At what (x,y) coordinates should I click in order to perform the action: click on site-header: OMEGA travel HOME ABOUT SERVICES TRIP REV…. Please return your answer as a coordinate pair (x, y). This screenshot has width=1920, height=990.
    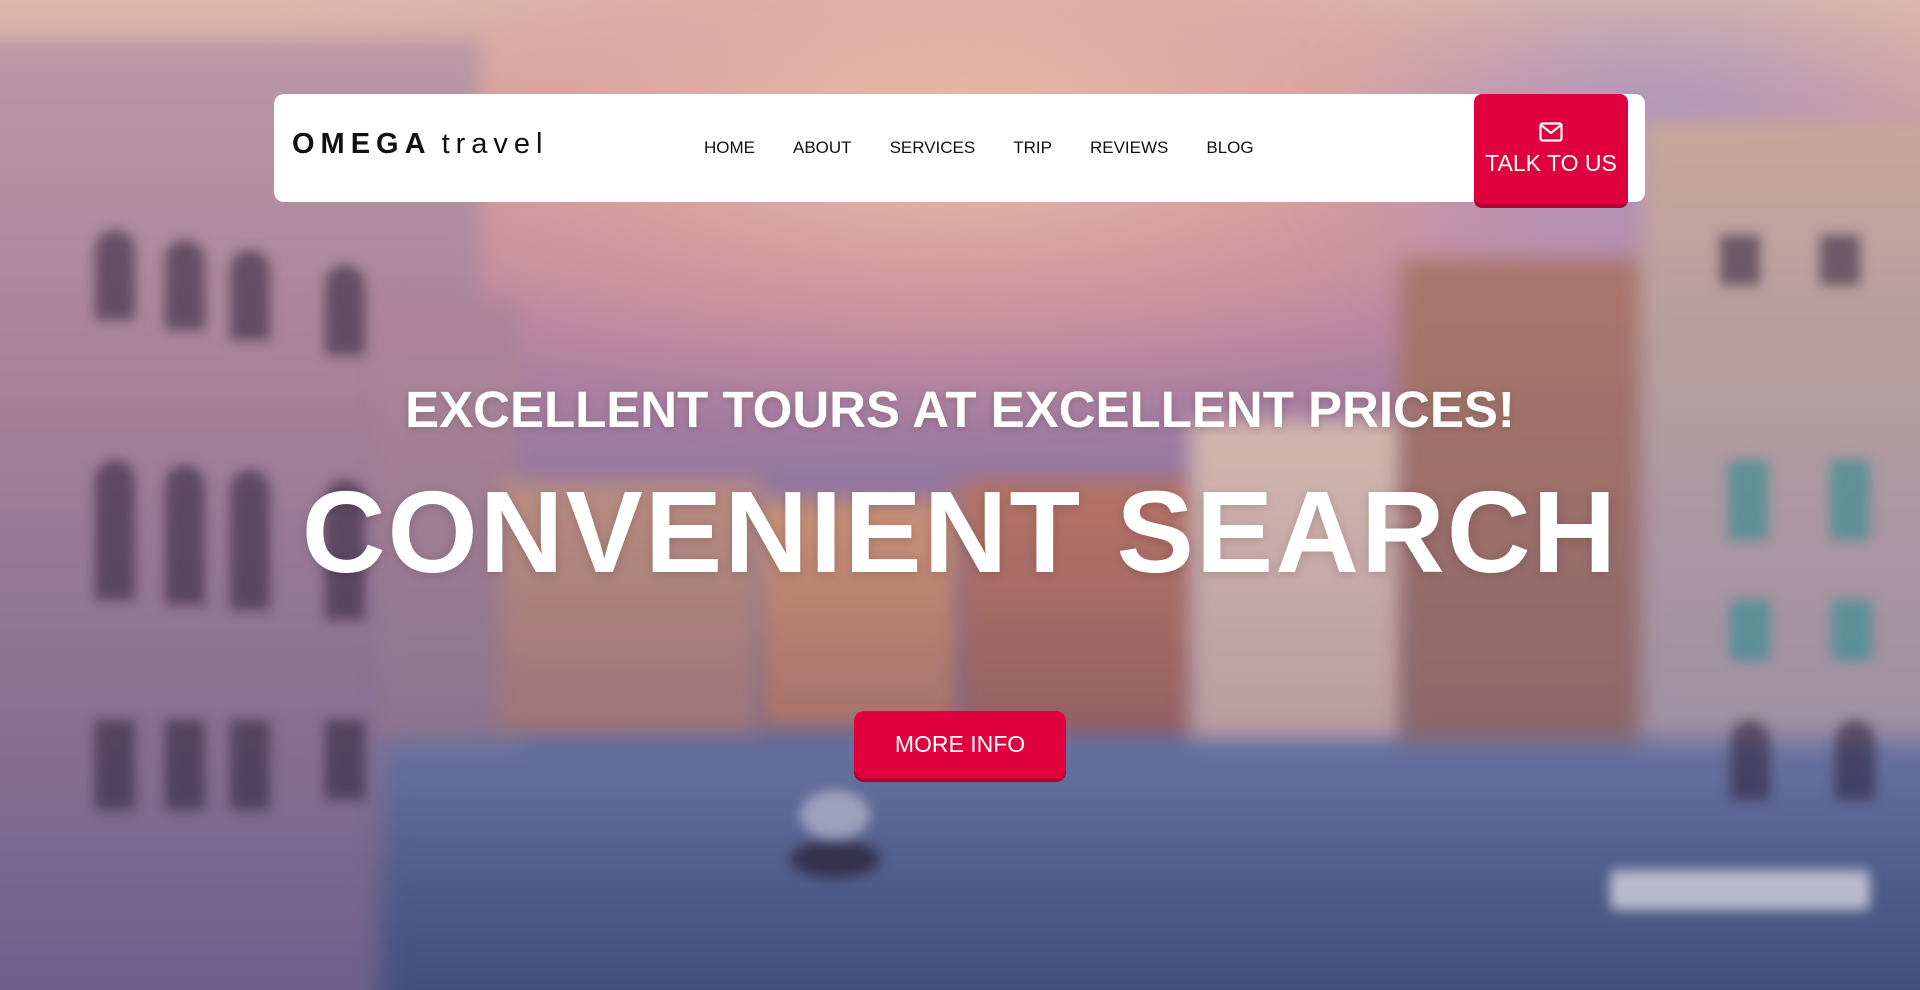
    Looking at the image, I should click on (959, 149).